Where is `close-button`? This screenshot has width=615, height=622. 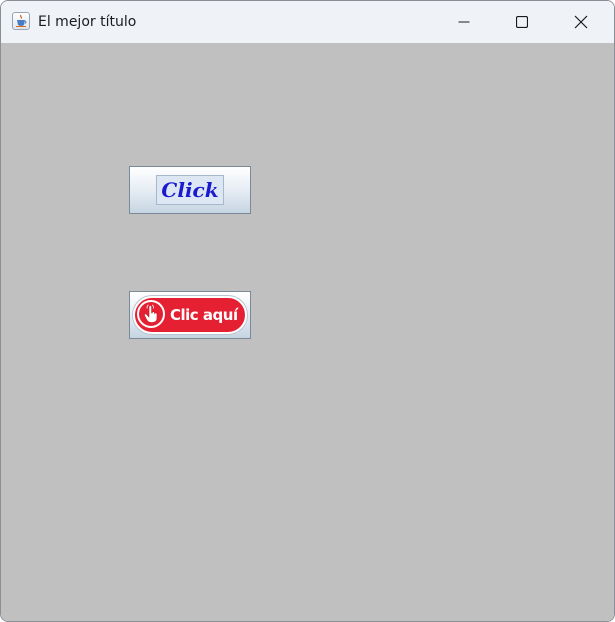
close-button is located at coordinates (581, 22).